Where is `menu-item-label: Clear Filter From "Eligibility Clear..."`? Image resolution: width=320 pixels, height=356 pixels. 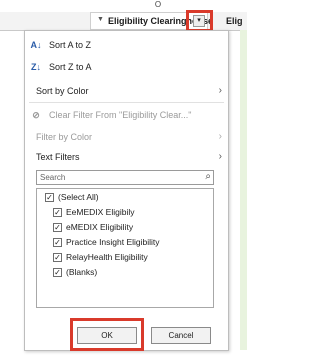
menu-item-label: Clear Filter From "Eligibility Clear..." is located at coordinates (120, 115).